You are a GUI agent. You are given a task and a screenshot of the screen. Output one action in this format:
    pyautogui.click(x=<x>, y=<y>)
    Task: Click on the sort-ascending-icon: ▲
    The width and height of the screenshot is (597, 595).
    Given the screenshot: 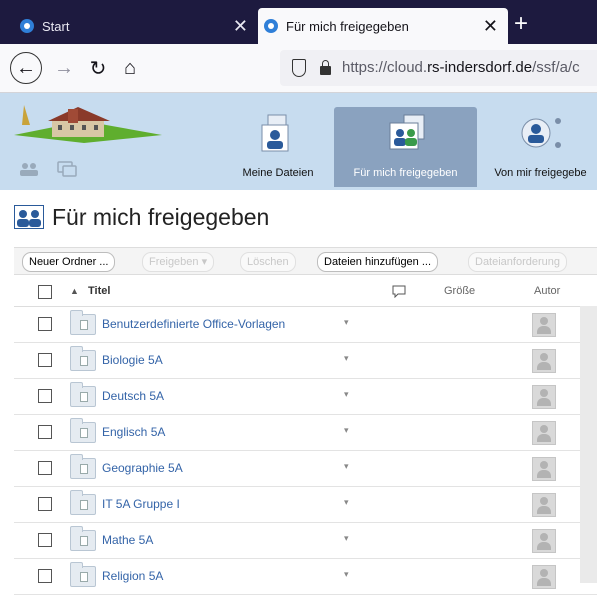 What is the action you would take?
    pyautogui.click(x=74, y=291)
    